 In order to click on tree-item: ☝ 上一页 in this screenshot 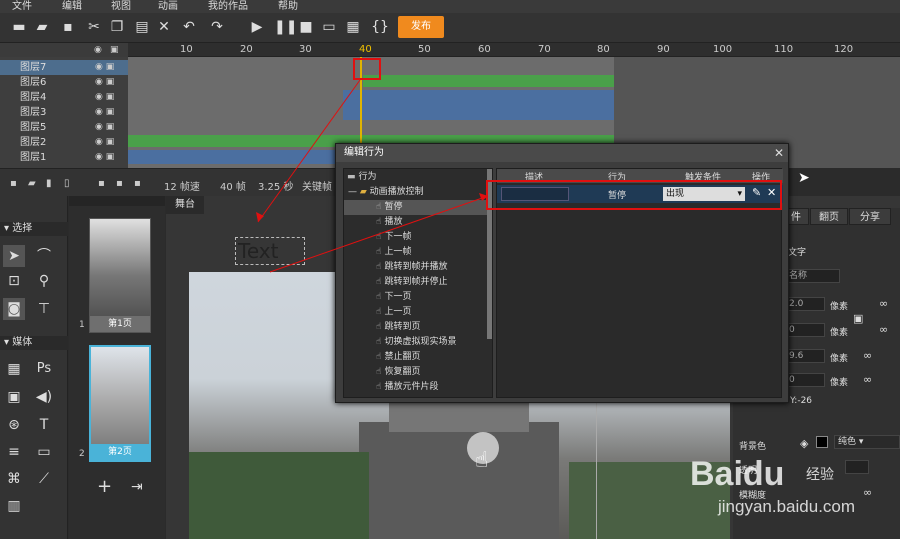, I will do `click(394, 312)`.